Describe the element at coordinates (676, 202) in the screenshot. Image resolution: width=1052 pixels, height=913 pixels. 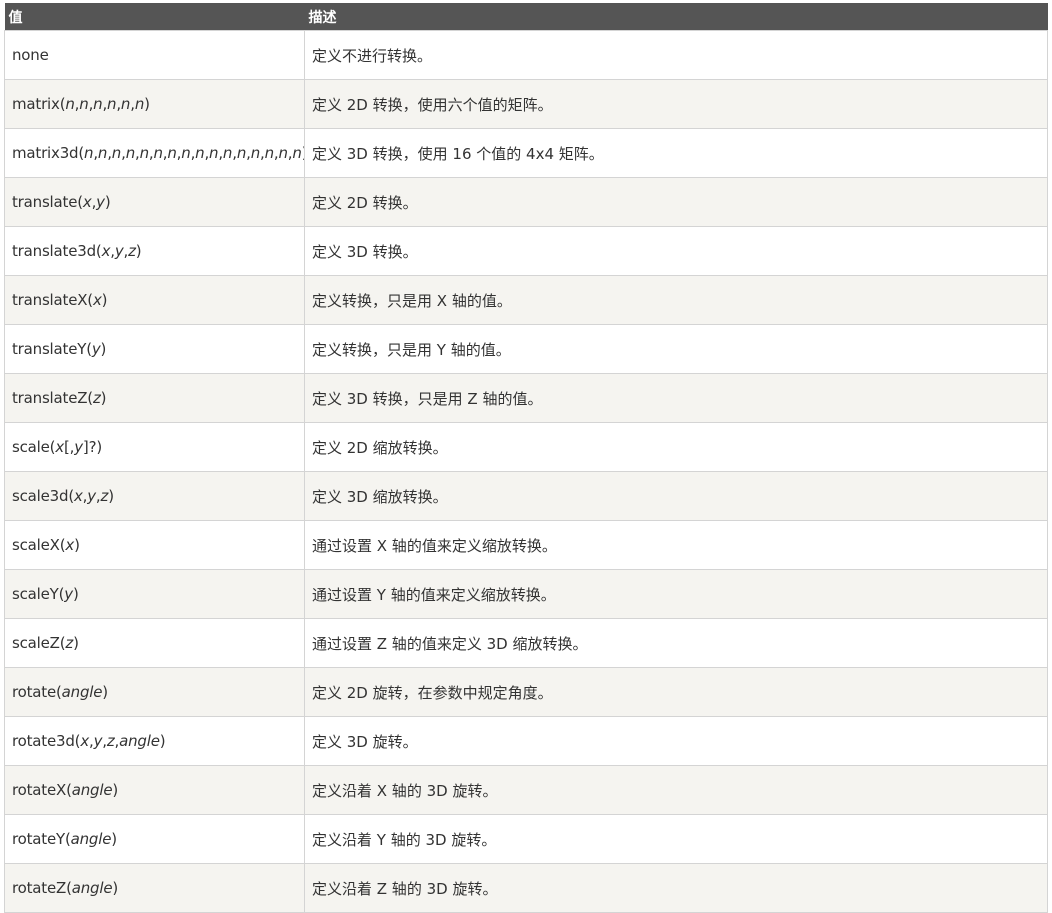
I see `cell-description: 定义 2D 转换。` at that location.